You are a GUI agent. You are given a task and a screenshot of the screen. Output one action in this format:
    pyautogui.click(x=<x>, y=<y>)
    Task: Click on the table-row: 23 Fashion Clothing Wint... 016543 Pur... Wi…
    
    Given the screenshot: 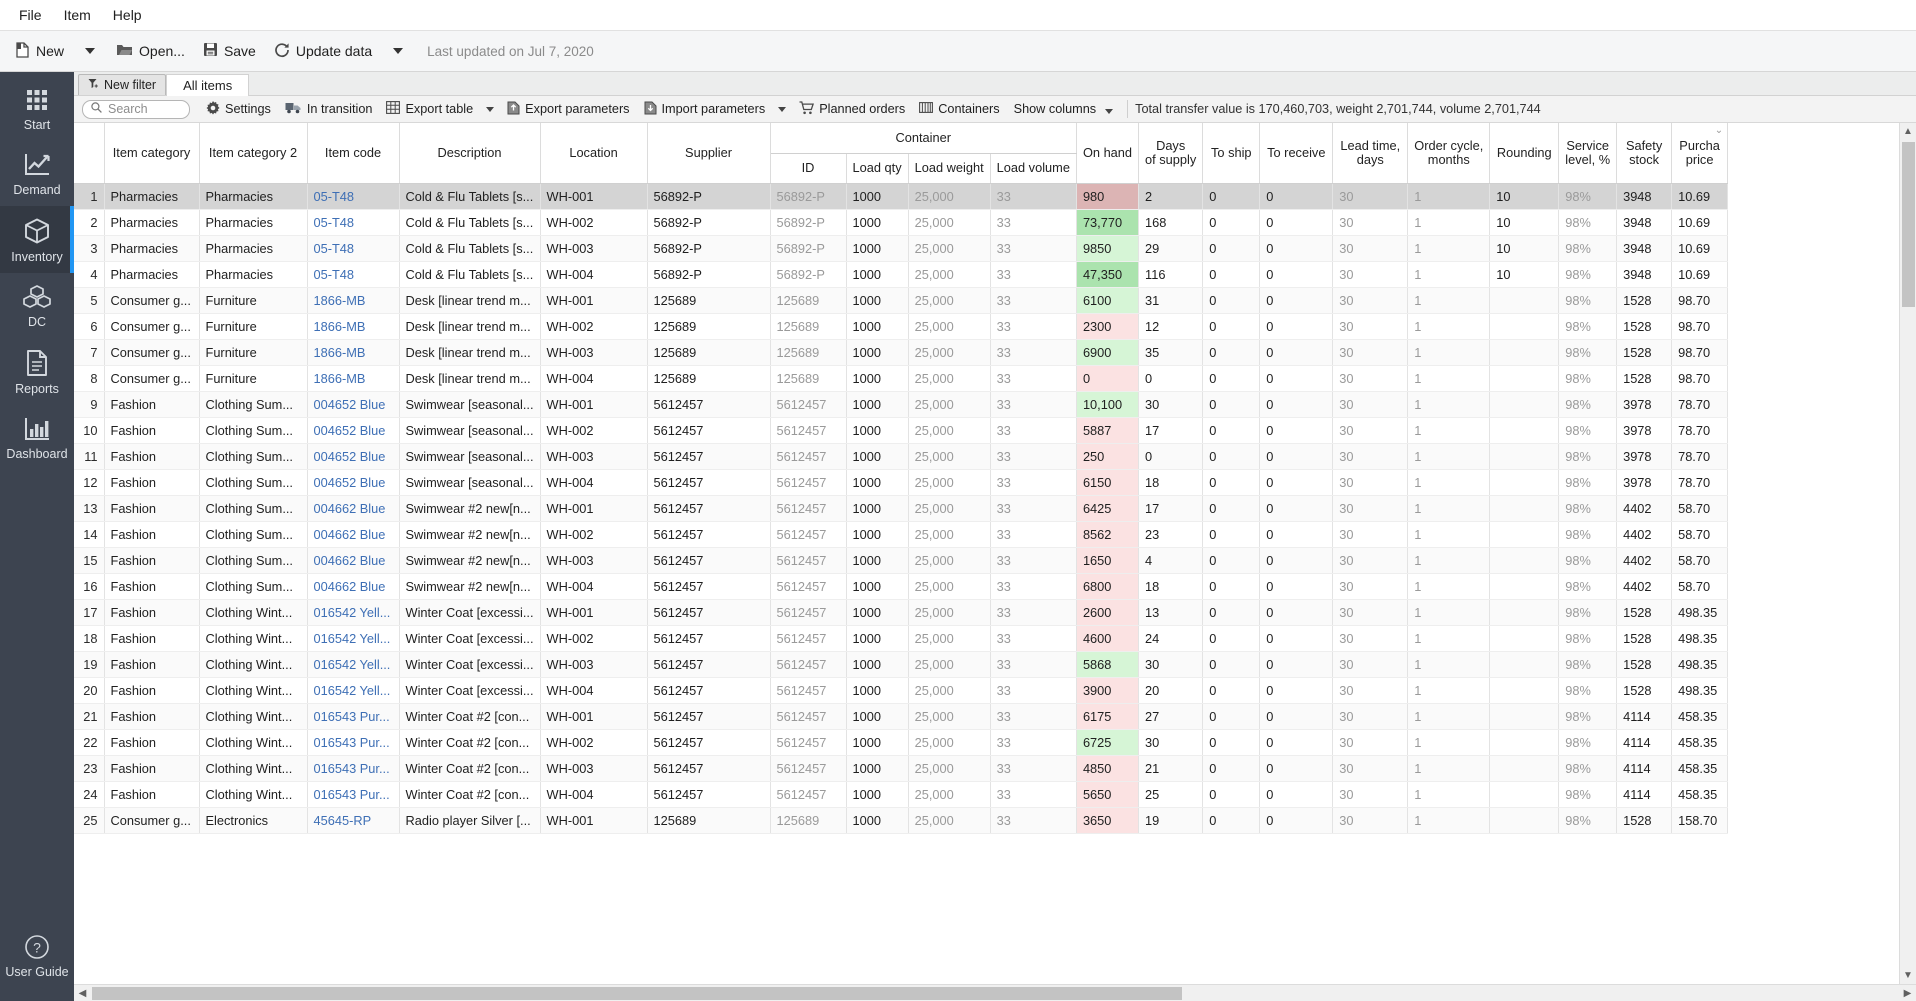 What is the action you would take?
    pyautogui.click(x=901, y=768)
    